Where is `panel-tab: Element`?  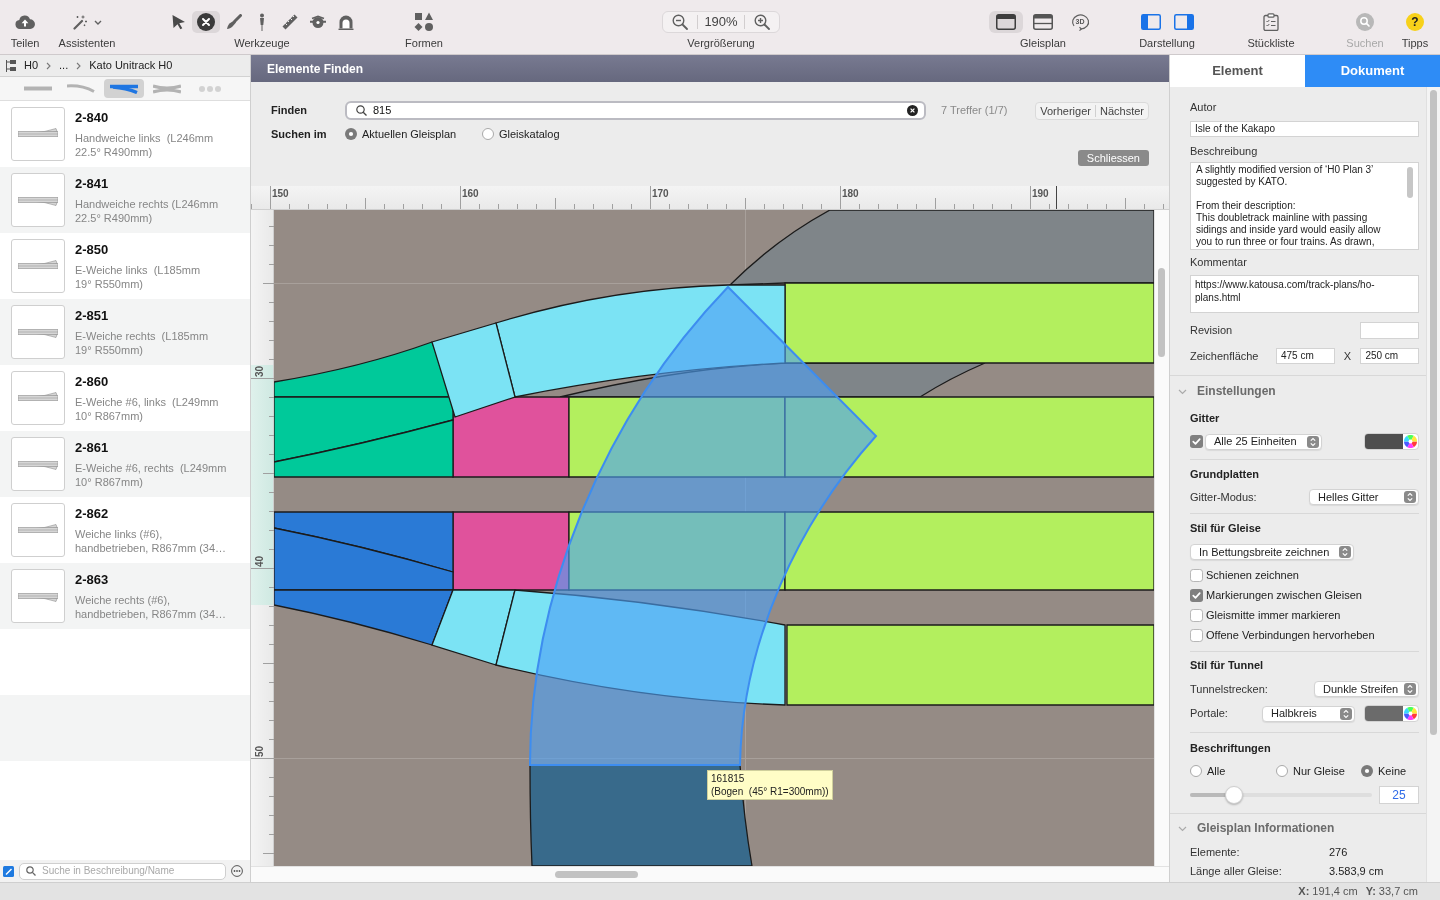 panel-tab: Element is located at coordinates (1237, 71).